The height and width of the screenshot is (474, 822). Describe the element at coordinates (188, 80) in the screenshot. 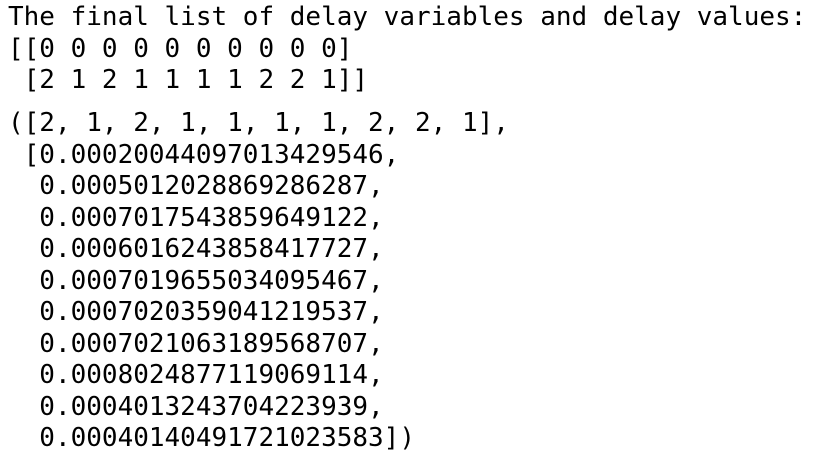

I see `stdout-array-row-2: [2 1 2 1 1 1 1 2 2 1]]` at that location.